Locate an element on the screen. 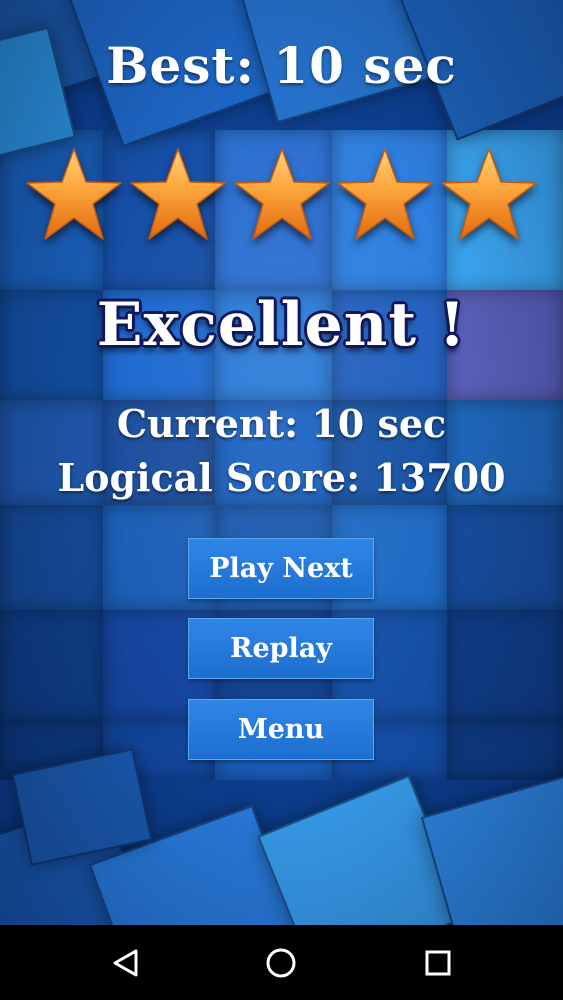 The width and height of the screenshot is (563, 1000). android-navigation-bar is located at coordinates (281, 962).